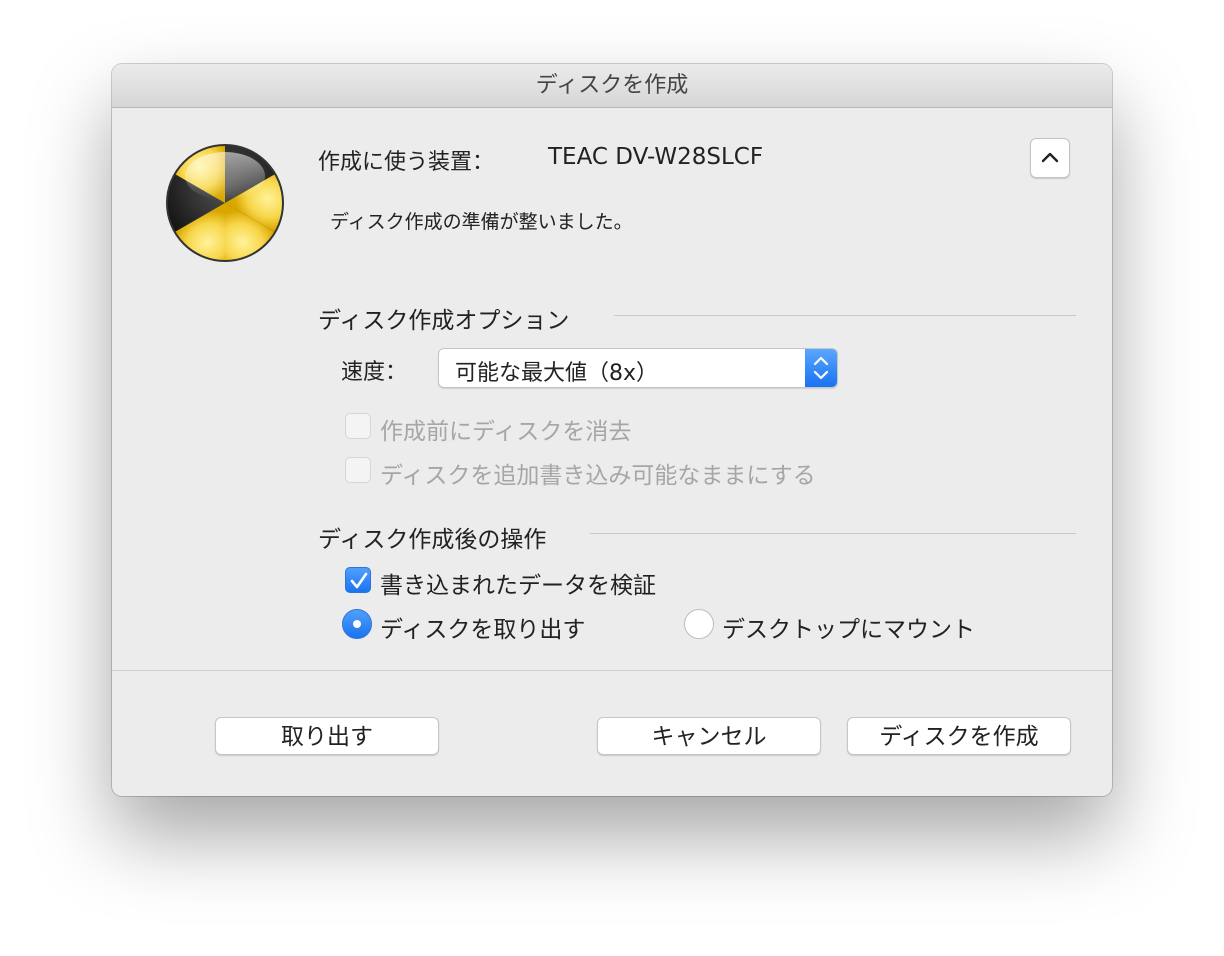 The image size is (1224, 956). I want to click on window-title: ディスクを作成, so click(612, 86).